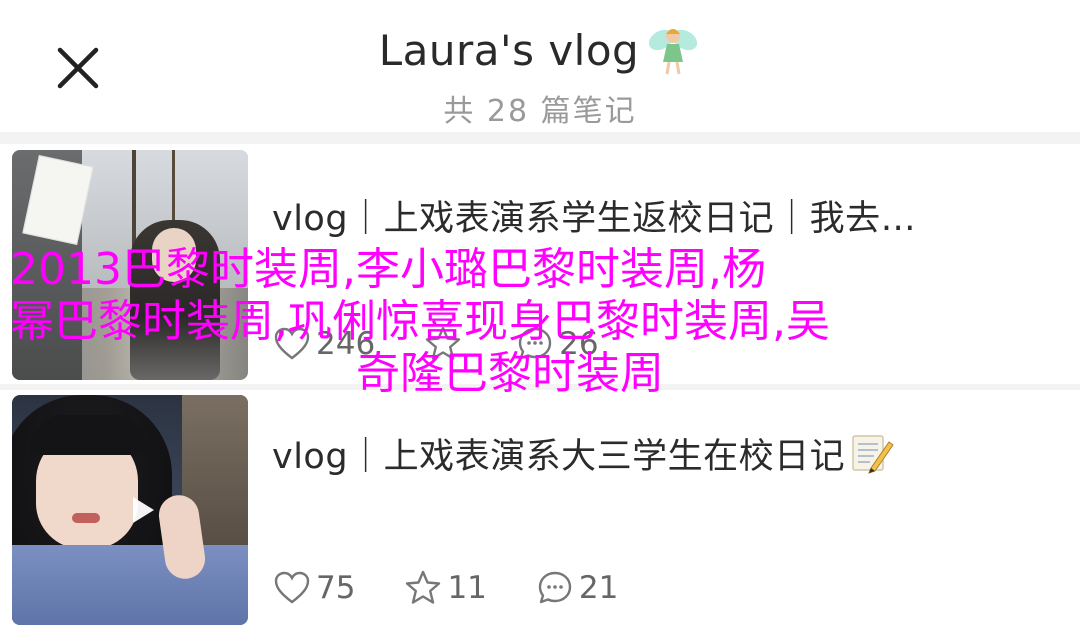  Describe the element at coordinates (579, 344) in the screenshot. I see `comment-count: 26` at that location.